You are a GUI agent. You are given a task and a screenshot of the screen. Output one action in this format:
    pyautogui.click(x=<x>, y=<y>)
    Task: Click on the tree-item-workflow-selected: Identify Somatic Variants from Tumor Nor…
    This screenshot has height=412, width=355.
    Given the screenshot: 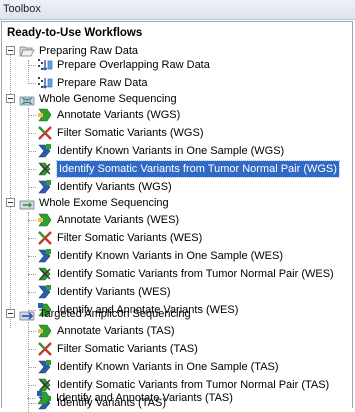 What is the action you would take?
    pyautogui.click(x=173, y=169)
    